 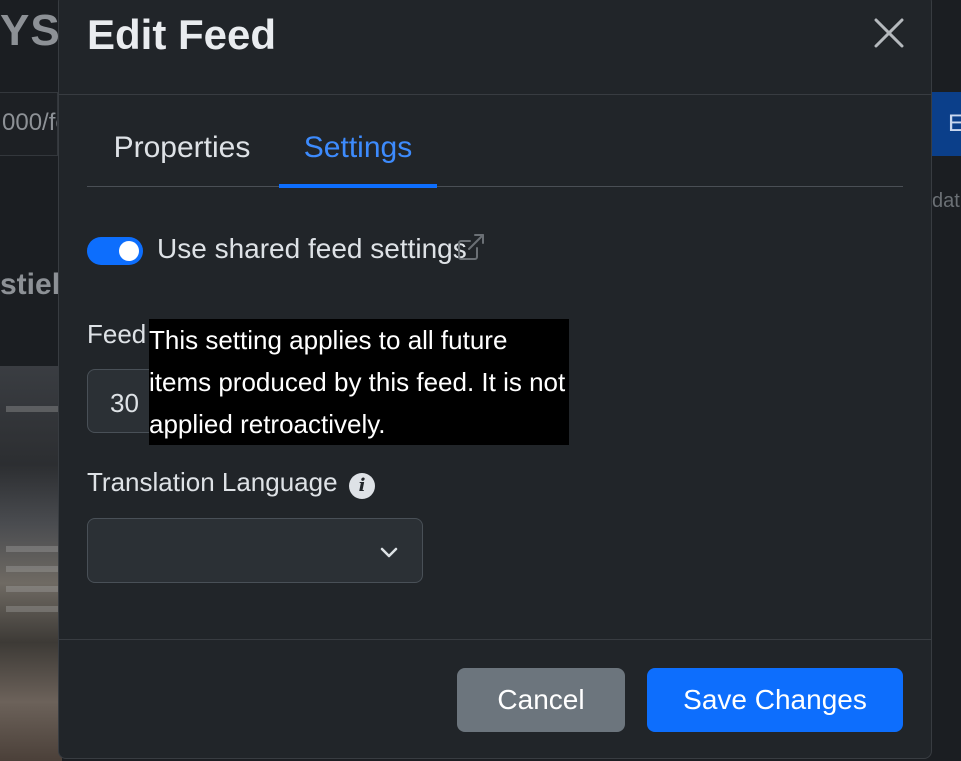 What do you see at coordinates (182, 34) in the screenshot?
I see `modal-title: Edit Feed` at bounding box center [182, 34].